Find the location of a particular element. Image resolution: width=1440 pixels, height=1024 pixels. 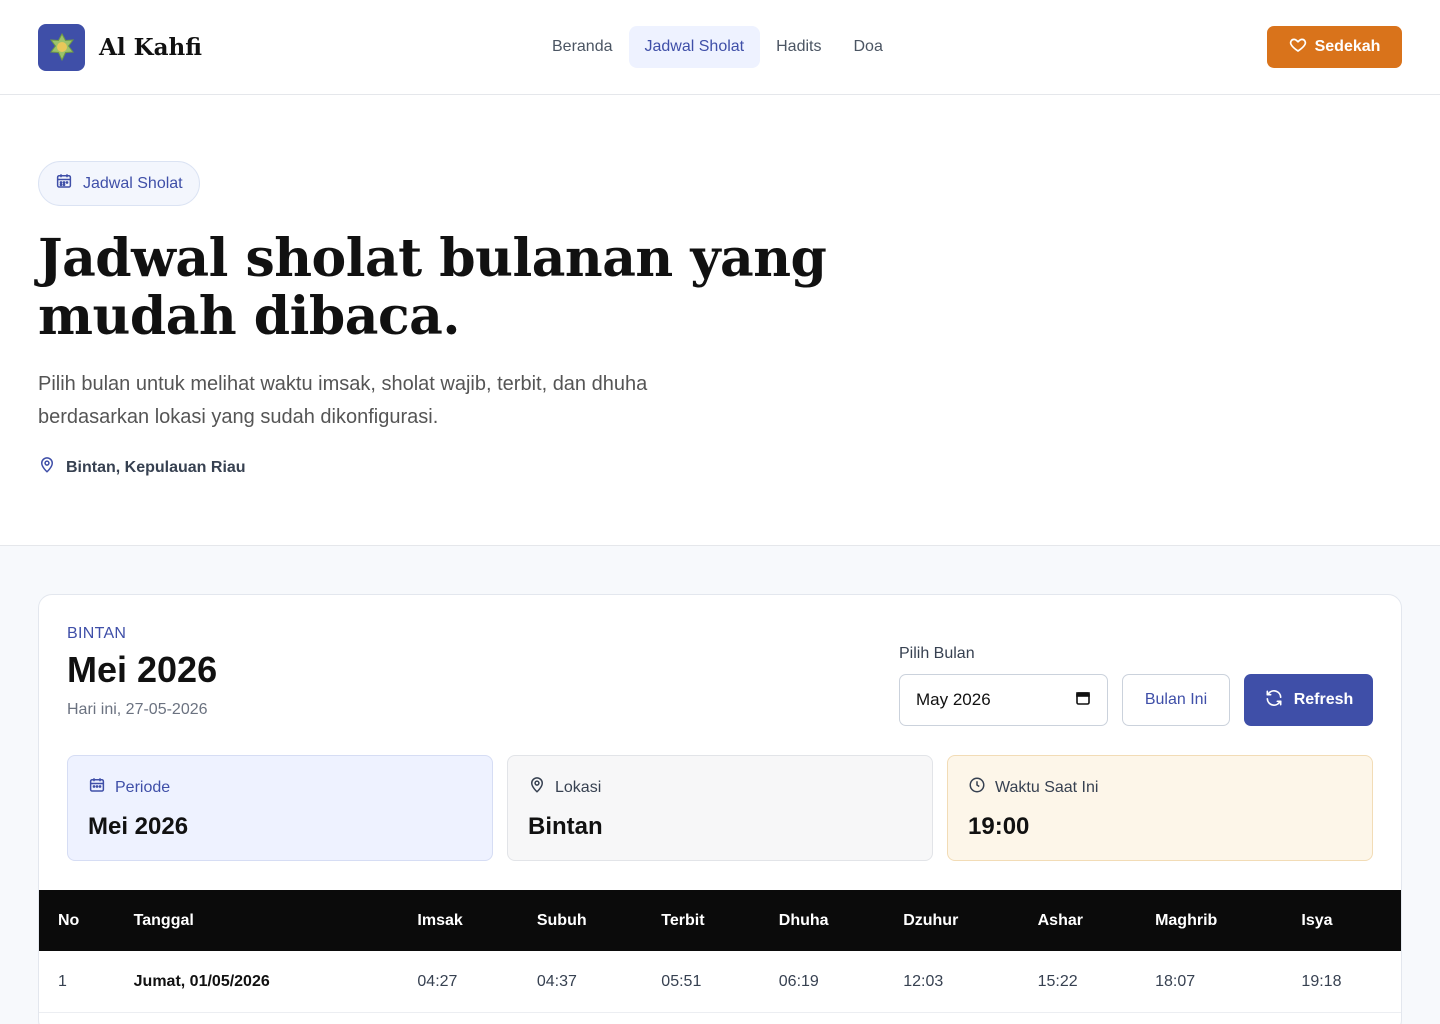

this-month-button: Bulan Ini is located at coordinates (1176, 700).